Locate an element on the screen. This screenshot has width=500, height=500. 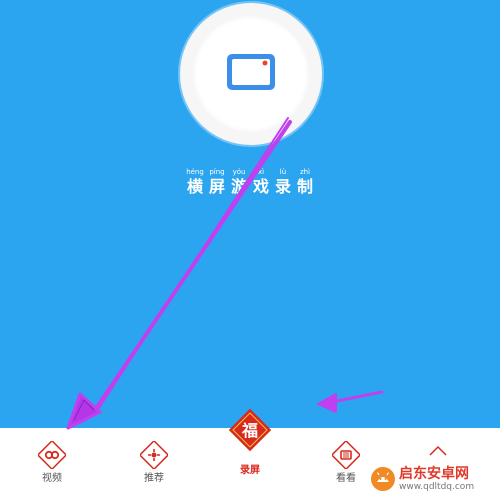
site-watermark: 启东安卓网 www.qdltdq.com is located at coordinates (434, 479).